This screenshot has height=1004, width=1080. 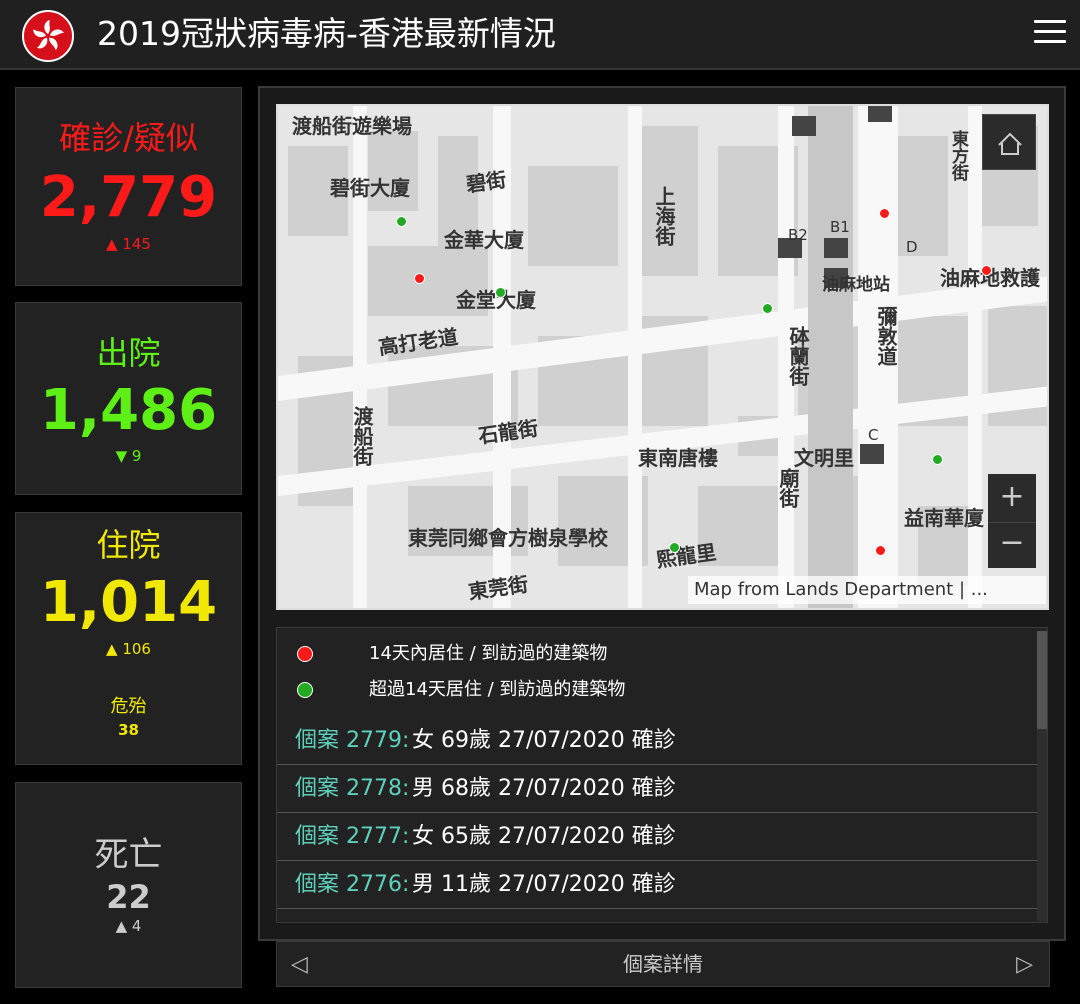 What do you see at coordinates (657, 691) in the screenshot?
I see `legend-item: 超過14天居住 / 到訪過的建築物` at bounding box center [657, 691].